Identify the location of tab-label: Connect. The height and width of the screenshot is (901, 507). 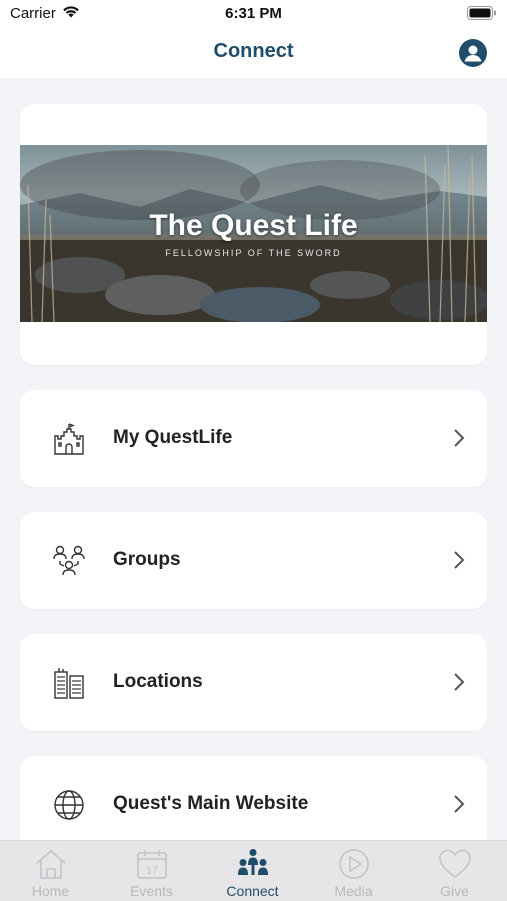
(252, 891).